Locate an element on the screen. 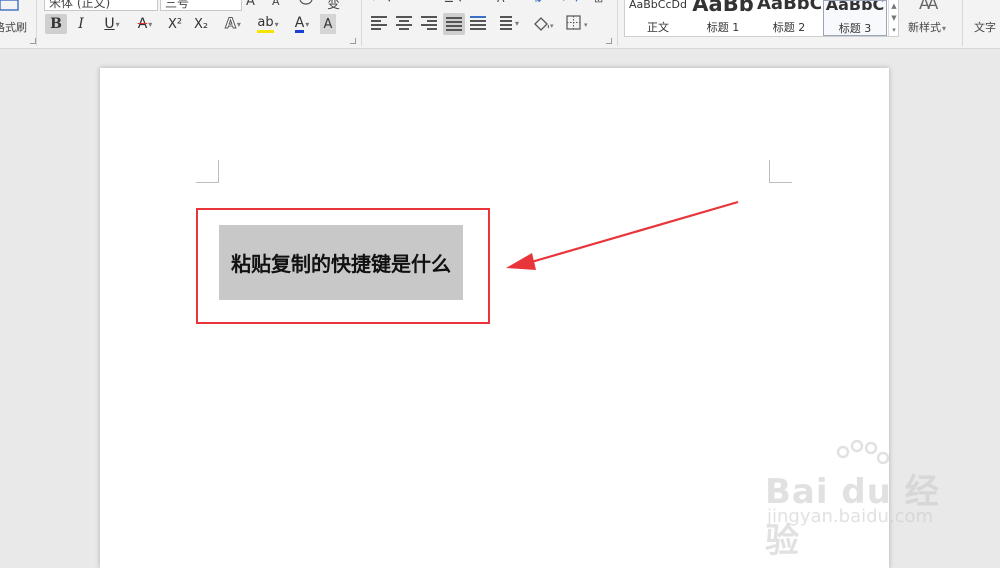 Image resolution: width=1000 pixels, height=568 pixels. para-top-tool: ↵ ▾ is located at coordinates (570, 2).